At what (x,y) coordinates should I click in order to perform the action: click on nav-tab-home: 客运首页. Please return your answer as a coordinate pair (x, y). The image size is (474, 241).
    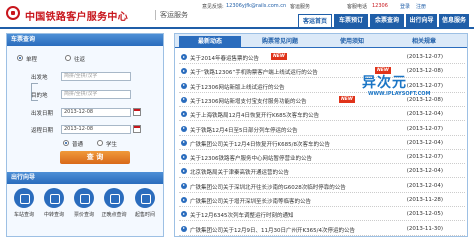
    Looking at the image, I should click on (315, 20).